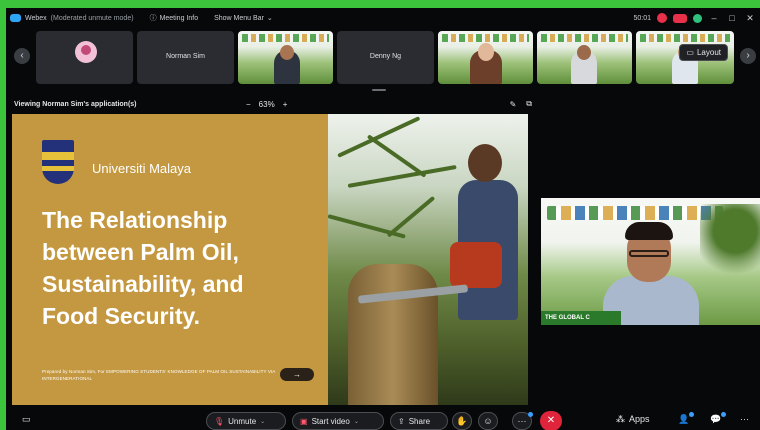 The height and width of the screenshot is (430, 760). What do you see at coordinates (248, 104) in the screenshot?
I see `zoom-out-button: −` at bounding box center [248, 104].